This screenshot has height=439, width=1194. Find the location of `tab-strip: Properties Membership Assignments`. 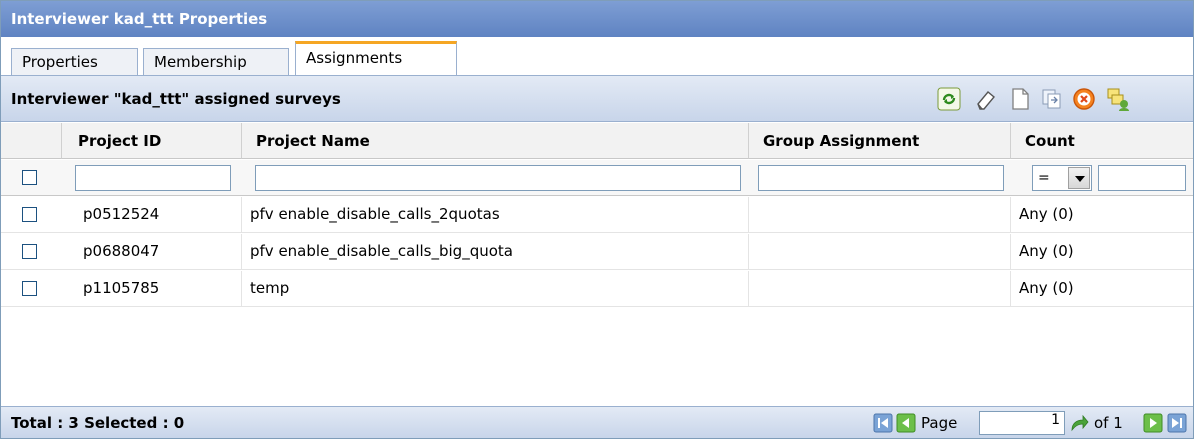

tab-strip: Properties Membership Assignments is located at coordinates (597, 57).